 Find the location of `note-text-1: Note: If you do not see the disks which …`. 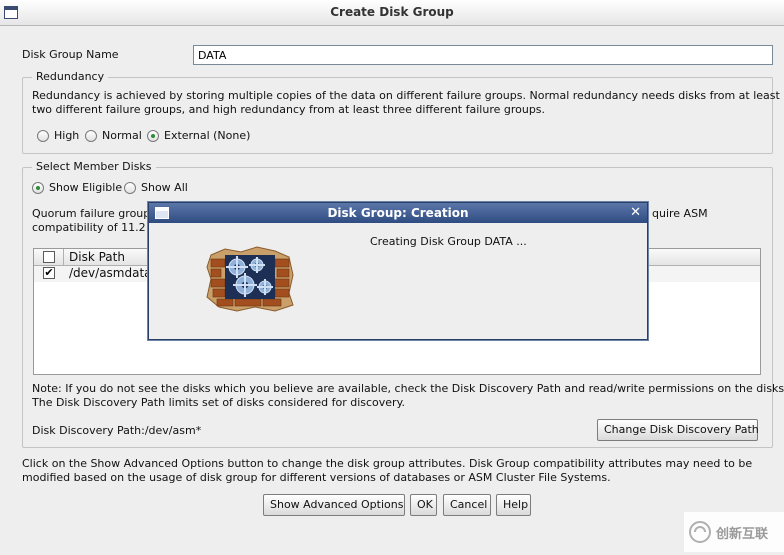

note-text-1: Note: If you do not see the disks which … is located at coordinates (408, 388).